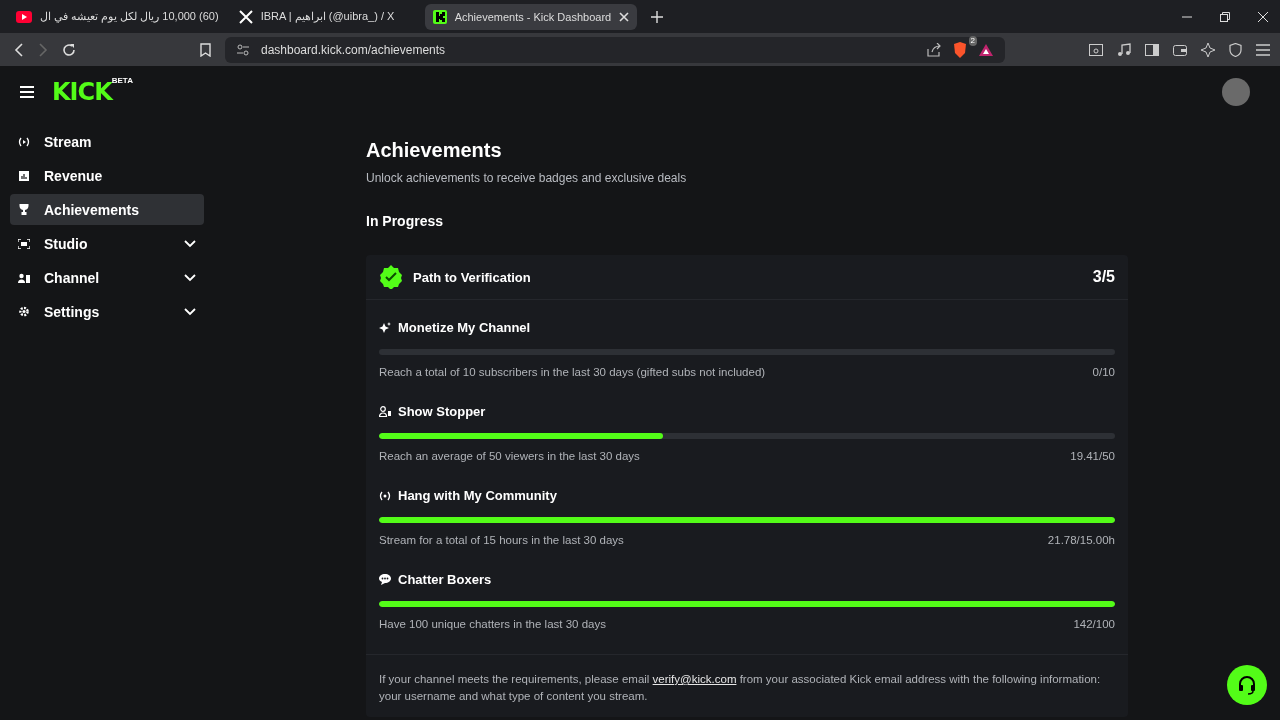 The image size is (1280, 720). Describe the element at coordinates (1096, 49) in the screenshot. I see `screenshot-icon` at that location.